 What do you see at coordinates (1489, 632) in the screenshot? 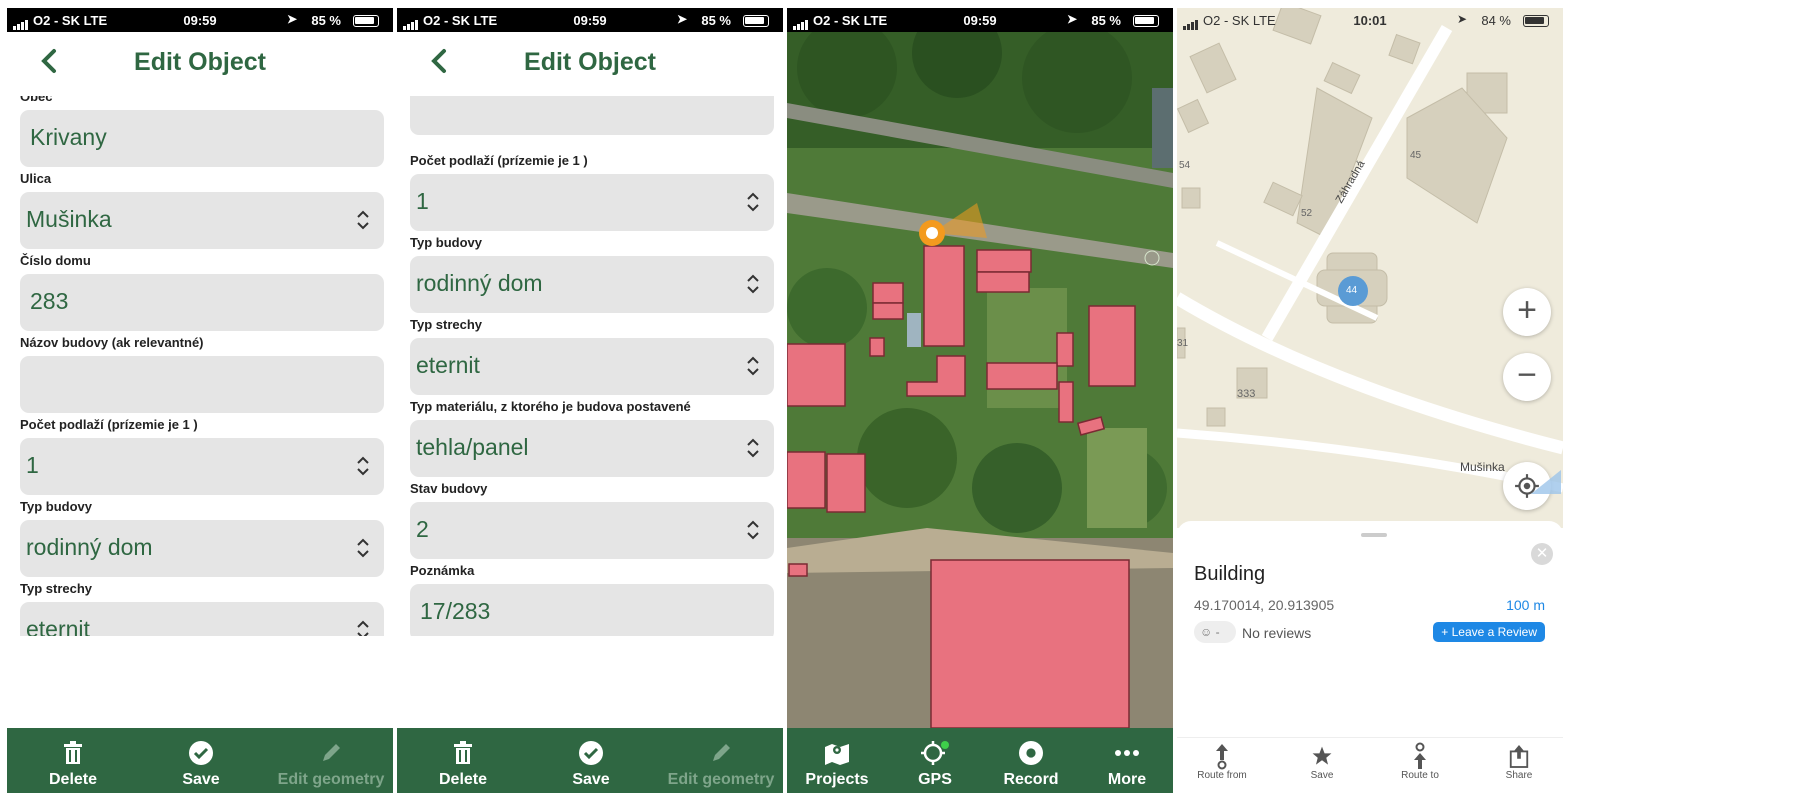
I see `leave-review-button: + Leave a Review` at bounding box center [1489, 632].